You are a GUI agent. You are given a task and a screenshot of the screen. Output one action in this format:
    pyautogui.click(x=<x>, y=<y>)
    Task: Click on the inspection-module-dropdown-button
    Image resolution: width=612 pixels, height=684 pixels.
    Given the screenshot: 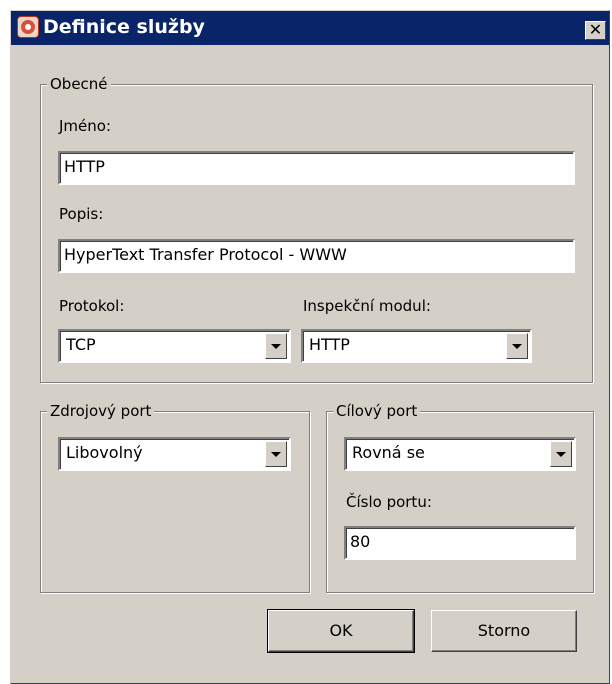 What is the action you would take?
    pyautogui.click(x=517, y=346)
    